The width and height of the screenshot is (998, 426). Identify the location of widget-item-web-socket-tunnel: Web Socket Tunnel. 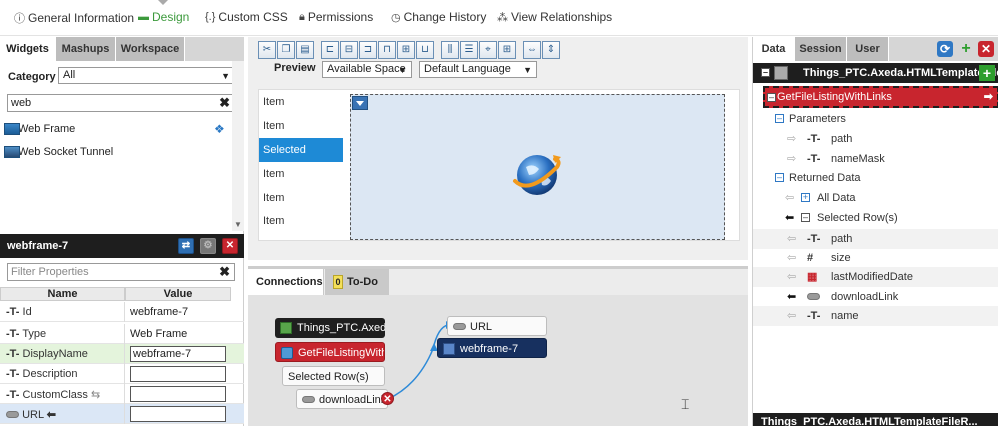
(116, 152).